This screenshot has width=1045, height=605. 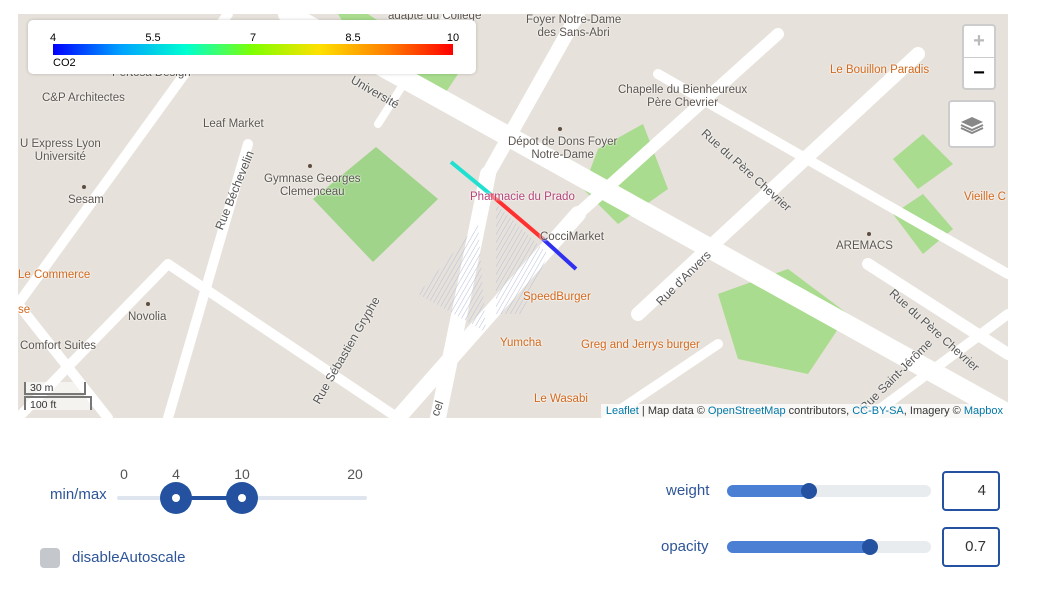 What do you see at coordinates (979, 42) in the screenshot?
I see `zoom-in-button: +` at bounding box center [979, 42].